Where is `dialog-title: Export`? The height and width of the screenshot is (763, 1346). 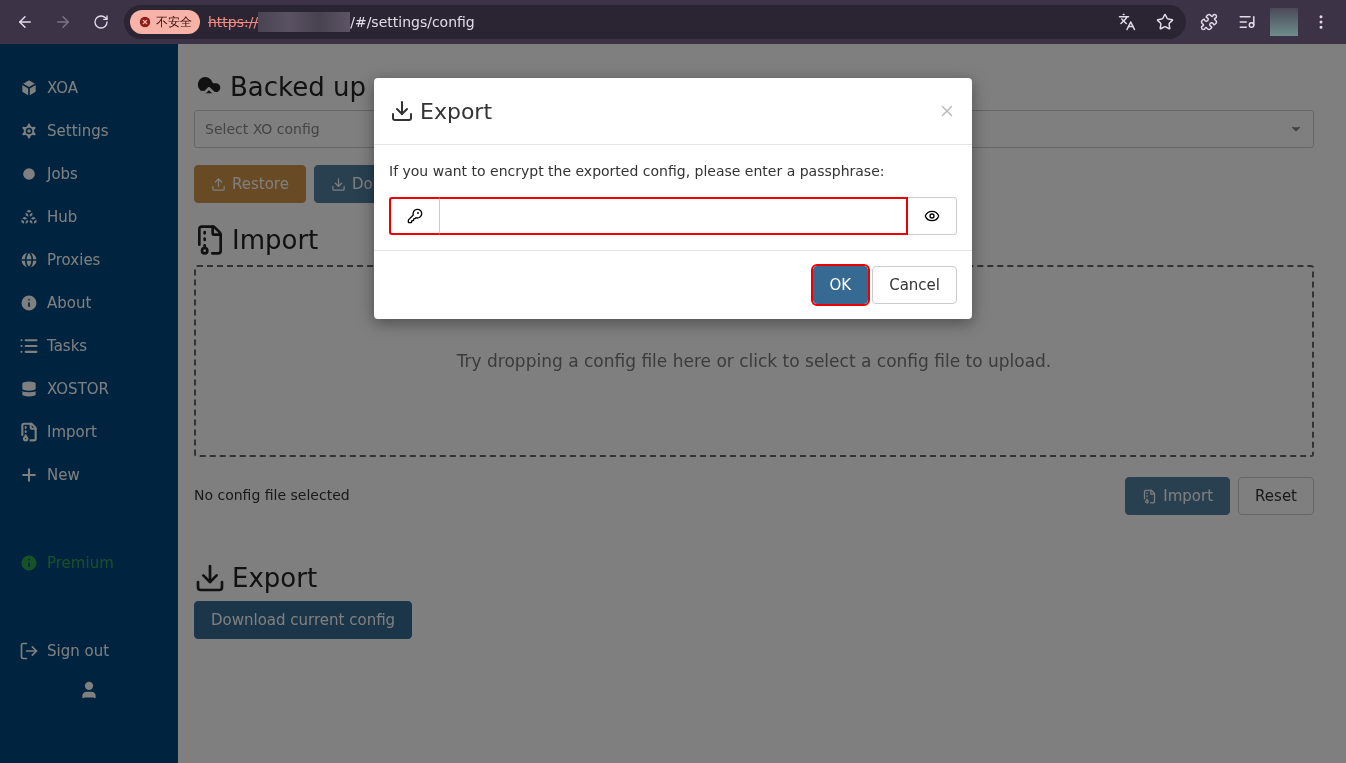 dialog-title: Export is located at coordinates (441, 111).